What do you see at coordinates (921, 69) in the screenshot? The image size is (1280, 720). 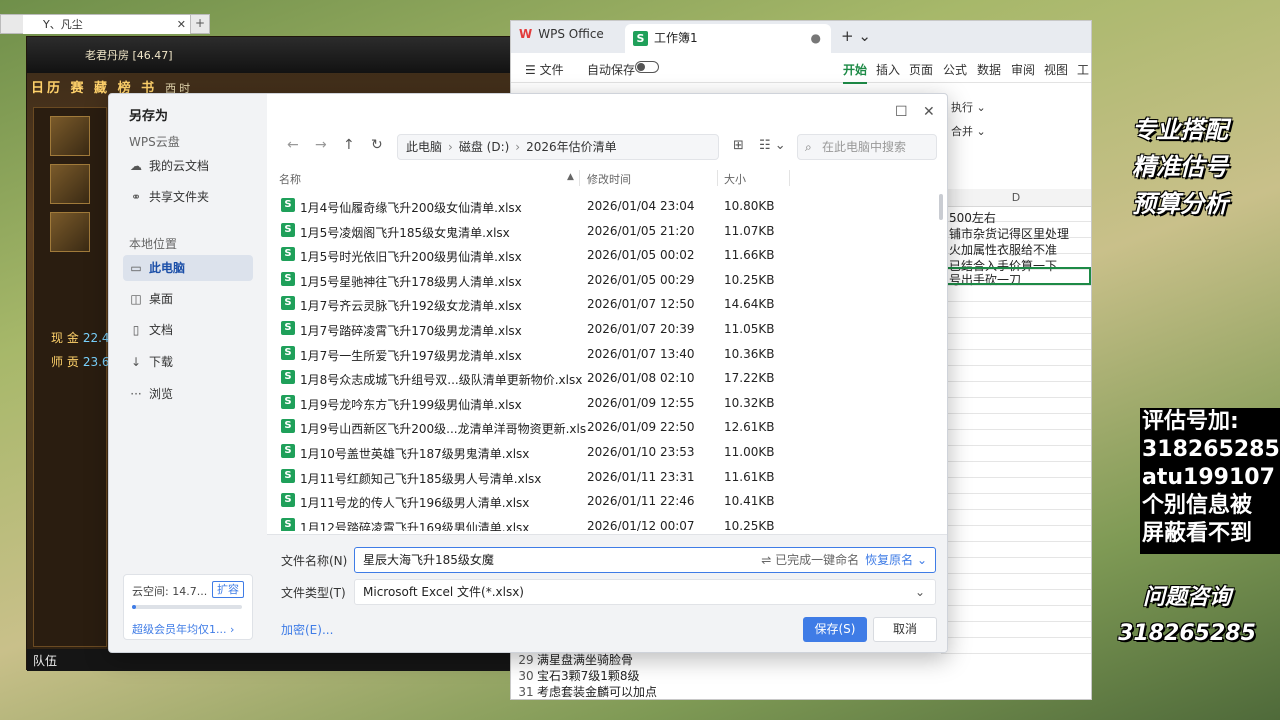 I see `ribbon-tab-page: 页面` at bounding box center [921, 69].